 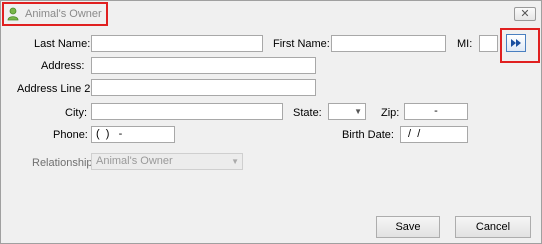 What do you see at coordinates (133, 134) in the screenshot?
I see `phone-input: ( ) -` at bounding box center [133, 134].